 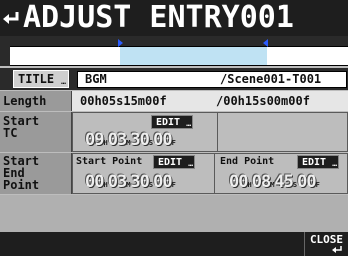 What do you see at coordinates (261, 182) in the screenshot?
I see `tc-minutes: 08` at bounding box center [261, 182].